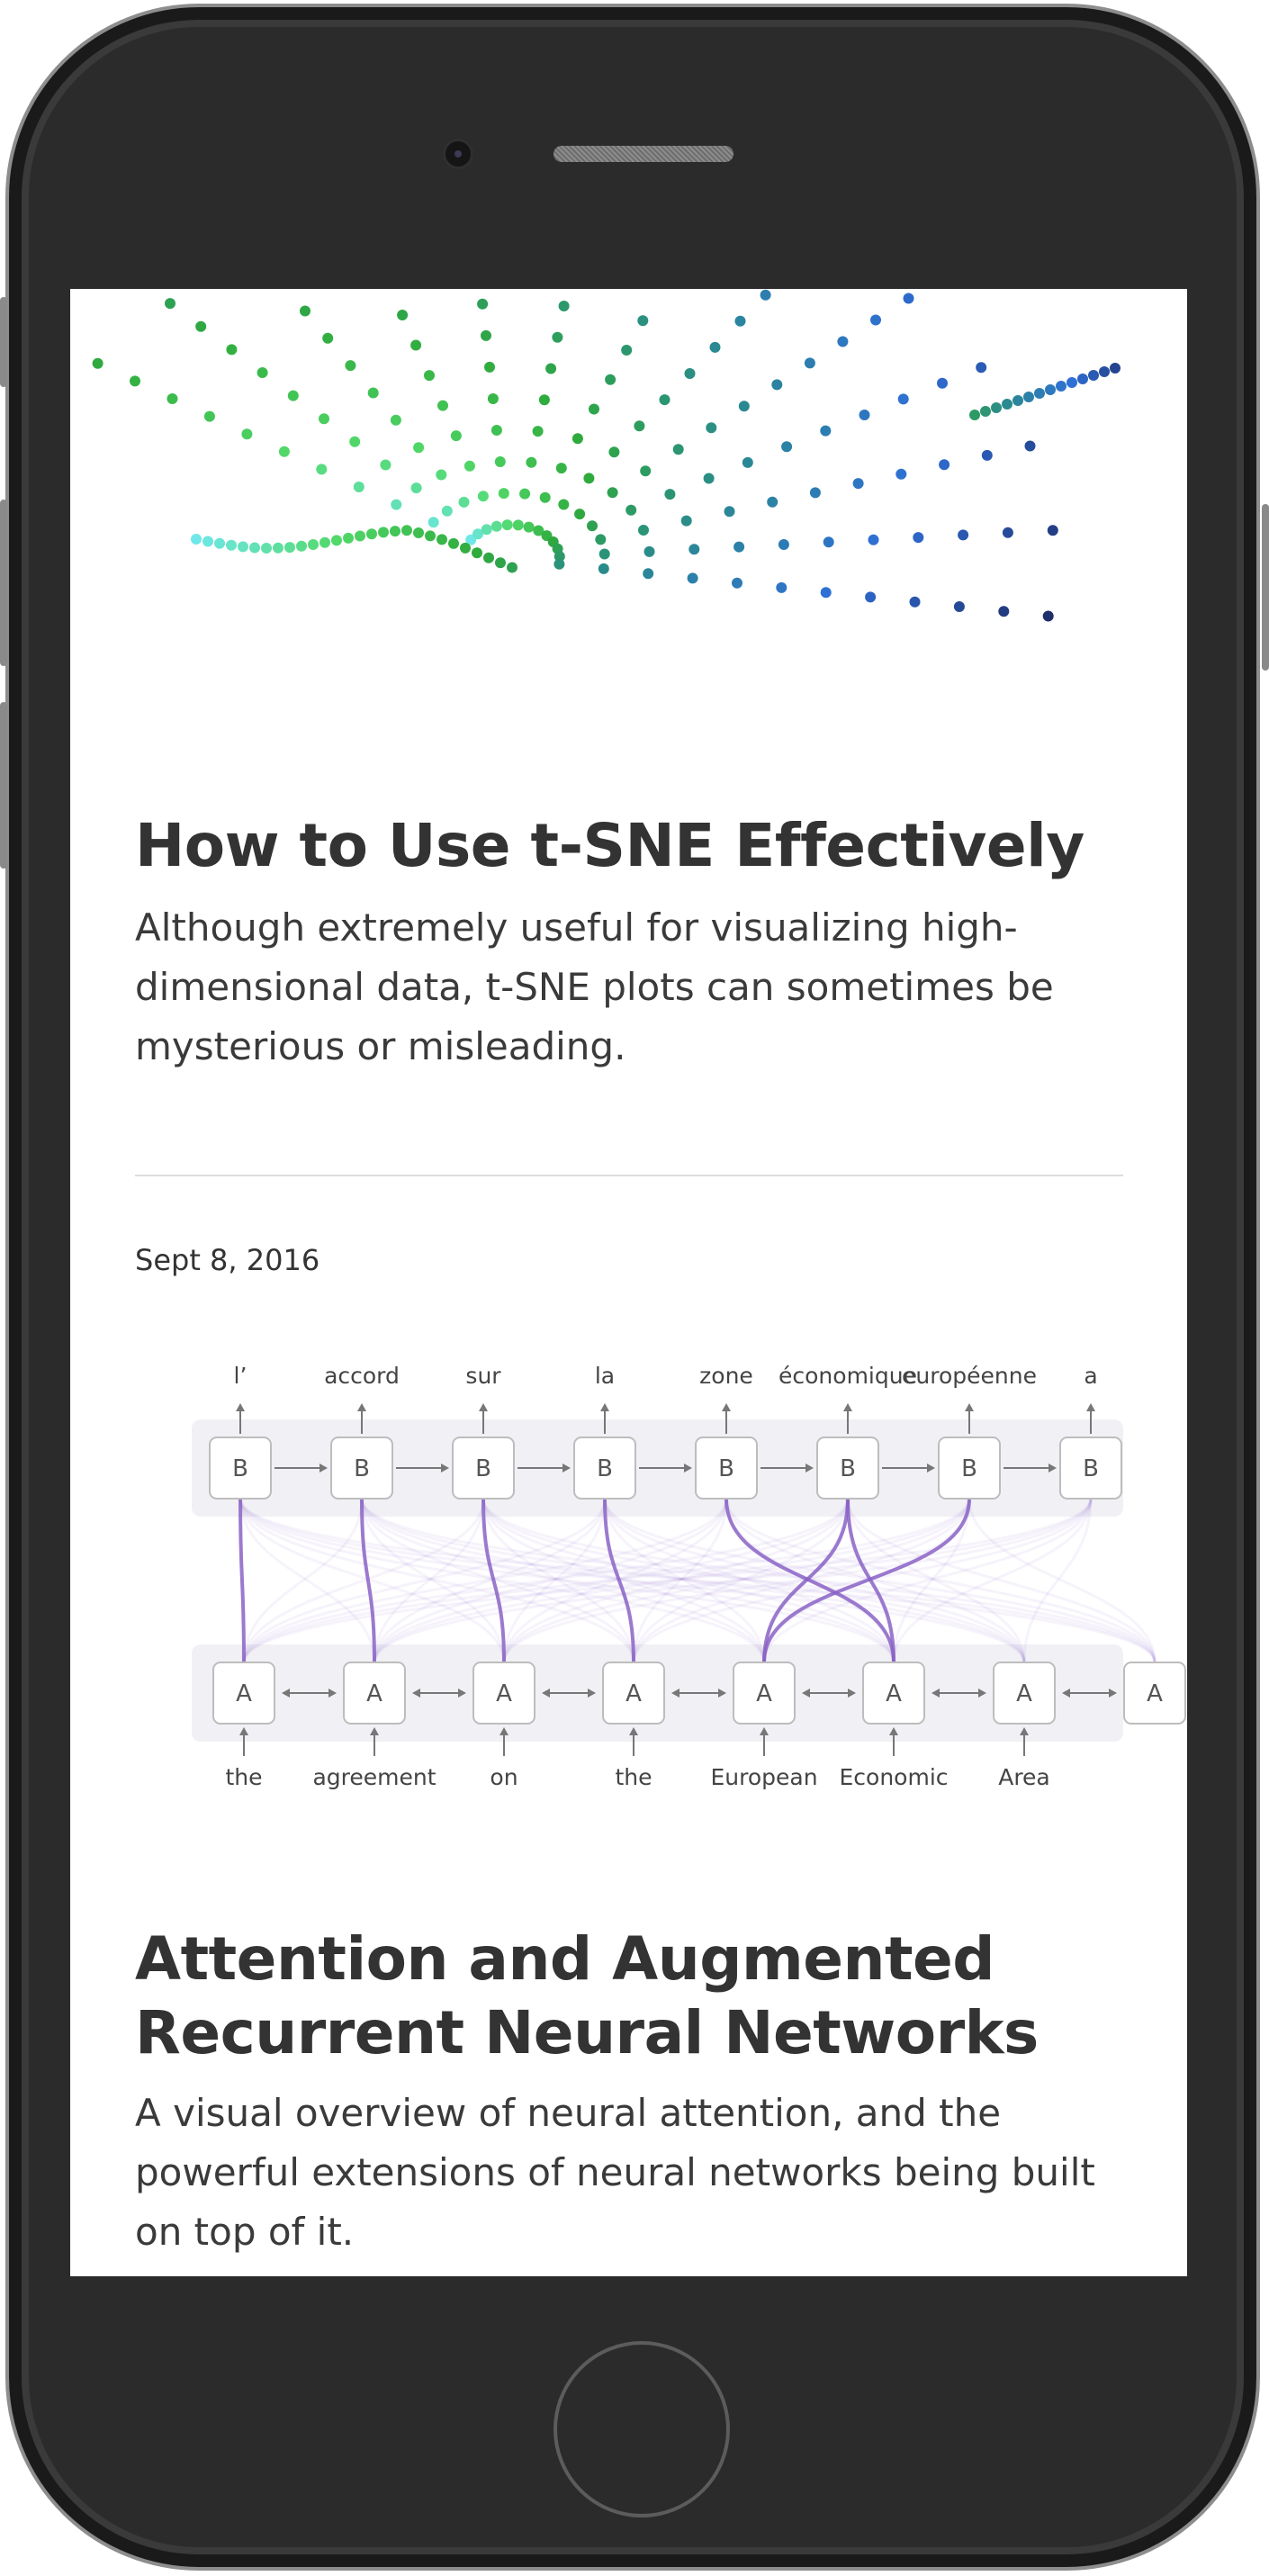 The height and width of the screenshot is (2576, 1269). Describe the element at coordinates (848, 1376) in the screenshot. I see `output-word: économique` at that location.